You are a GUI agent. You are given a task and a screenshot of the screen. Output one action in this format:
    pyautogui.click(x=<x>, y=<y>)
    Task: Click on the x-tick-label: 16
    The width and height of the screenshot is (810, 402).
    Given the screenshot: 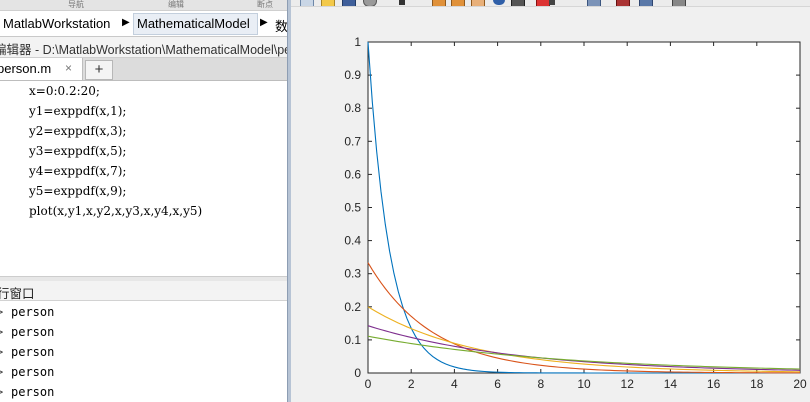 What is the action you would take?
    pyautogui.click(x=714, y=384)
    